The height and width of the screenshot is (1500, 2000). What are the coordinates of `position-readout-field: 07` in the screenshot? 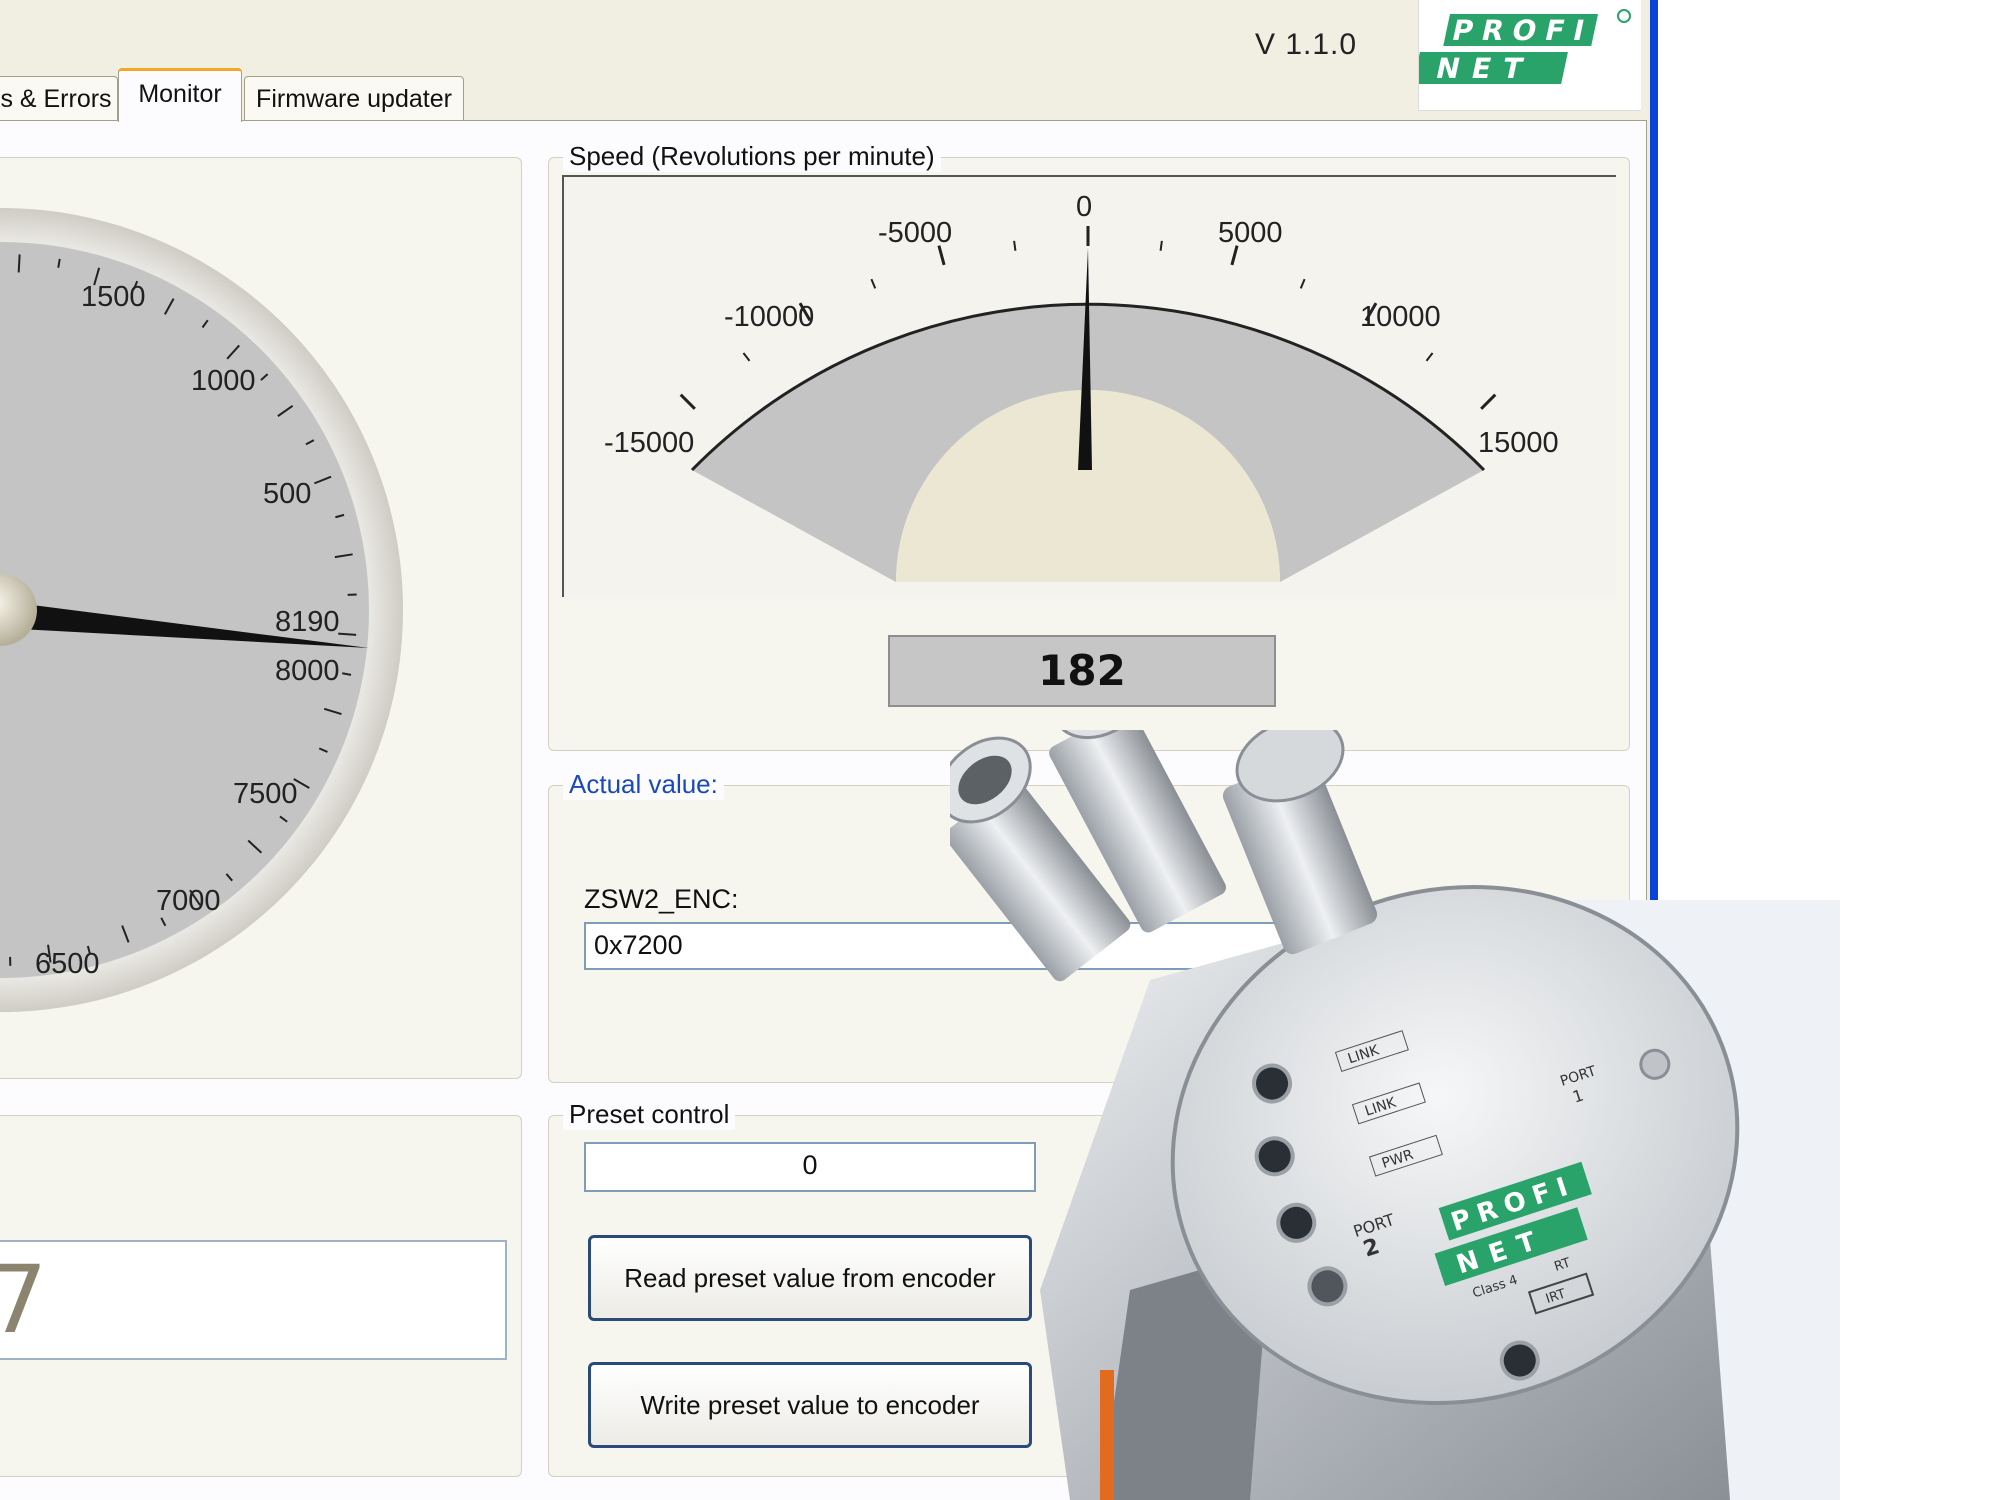 It's located at (253, 1300).